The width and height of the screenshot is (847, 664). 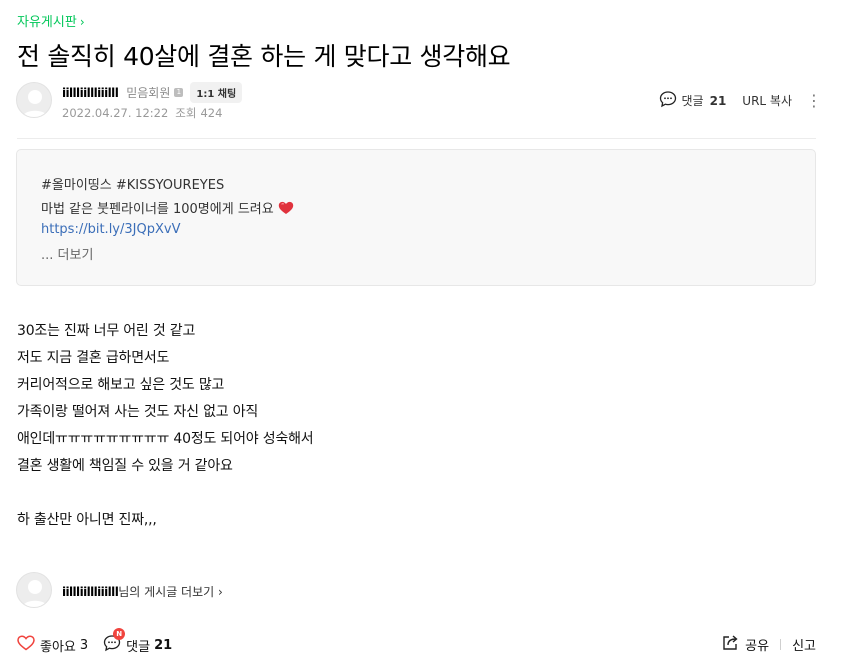 What do you see at coordinates (47, 22) in the screenshot?
I see `board-name: 자유게시판` at bounding box center [47, 22].